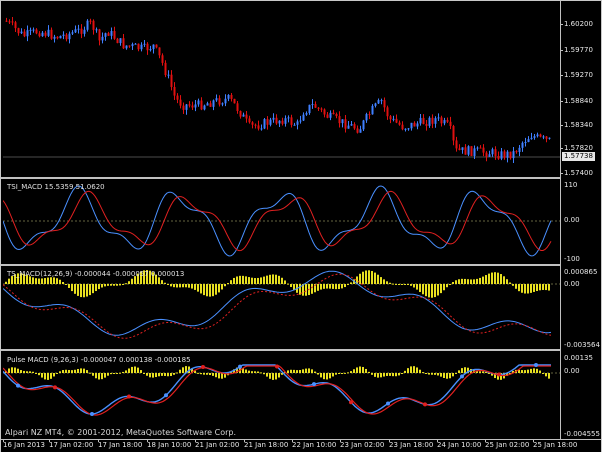  What do you see at coordinates (578, 75) in the screenshot?
I see `price-tick: 1.59270` at bounding box center [578, 75].